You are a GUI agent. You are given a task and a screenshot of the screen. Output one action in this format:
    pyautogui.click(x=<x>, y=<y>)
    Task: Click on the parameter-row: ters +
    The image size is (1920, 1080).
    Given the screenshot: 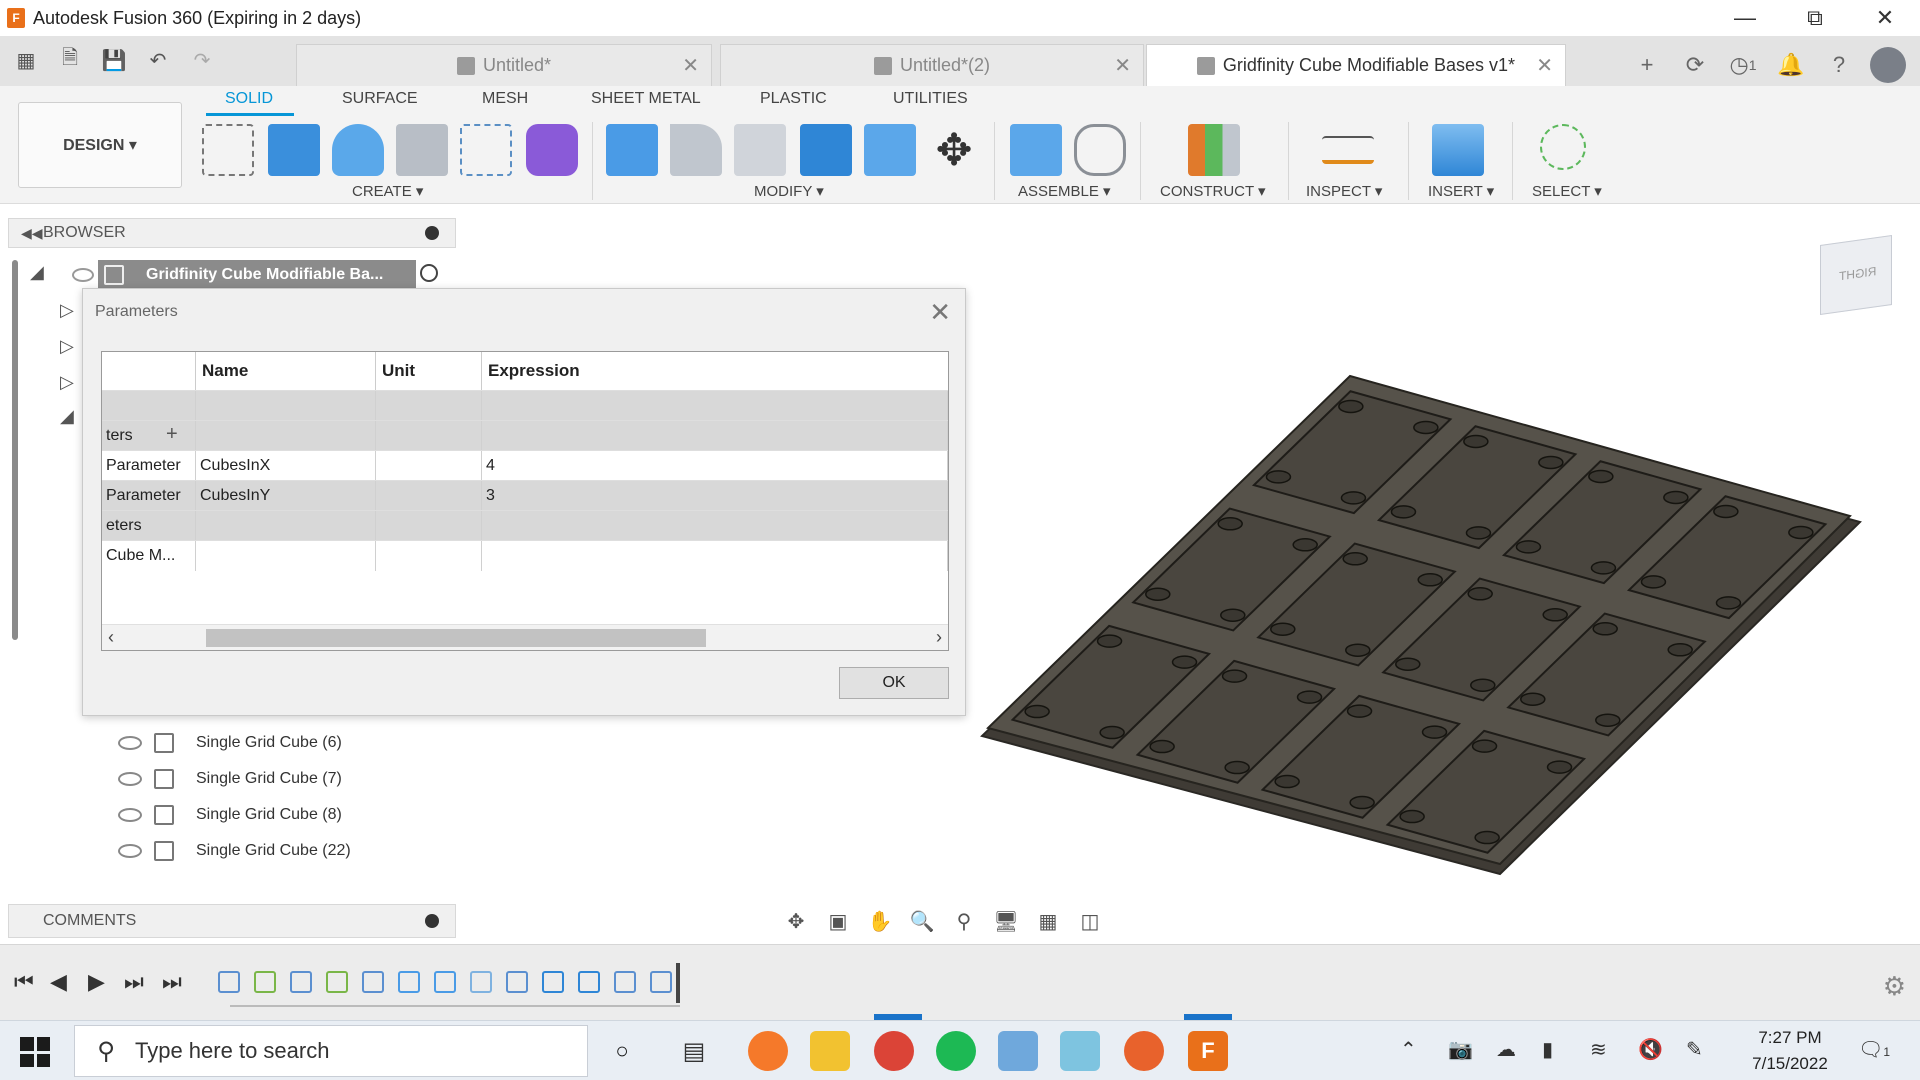 What is the action you would take?
    pyautogui.click(x=525, y=435)
    